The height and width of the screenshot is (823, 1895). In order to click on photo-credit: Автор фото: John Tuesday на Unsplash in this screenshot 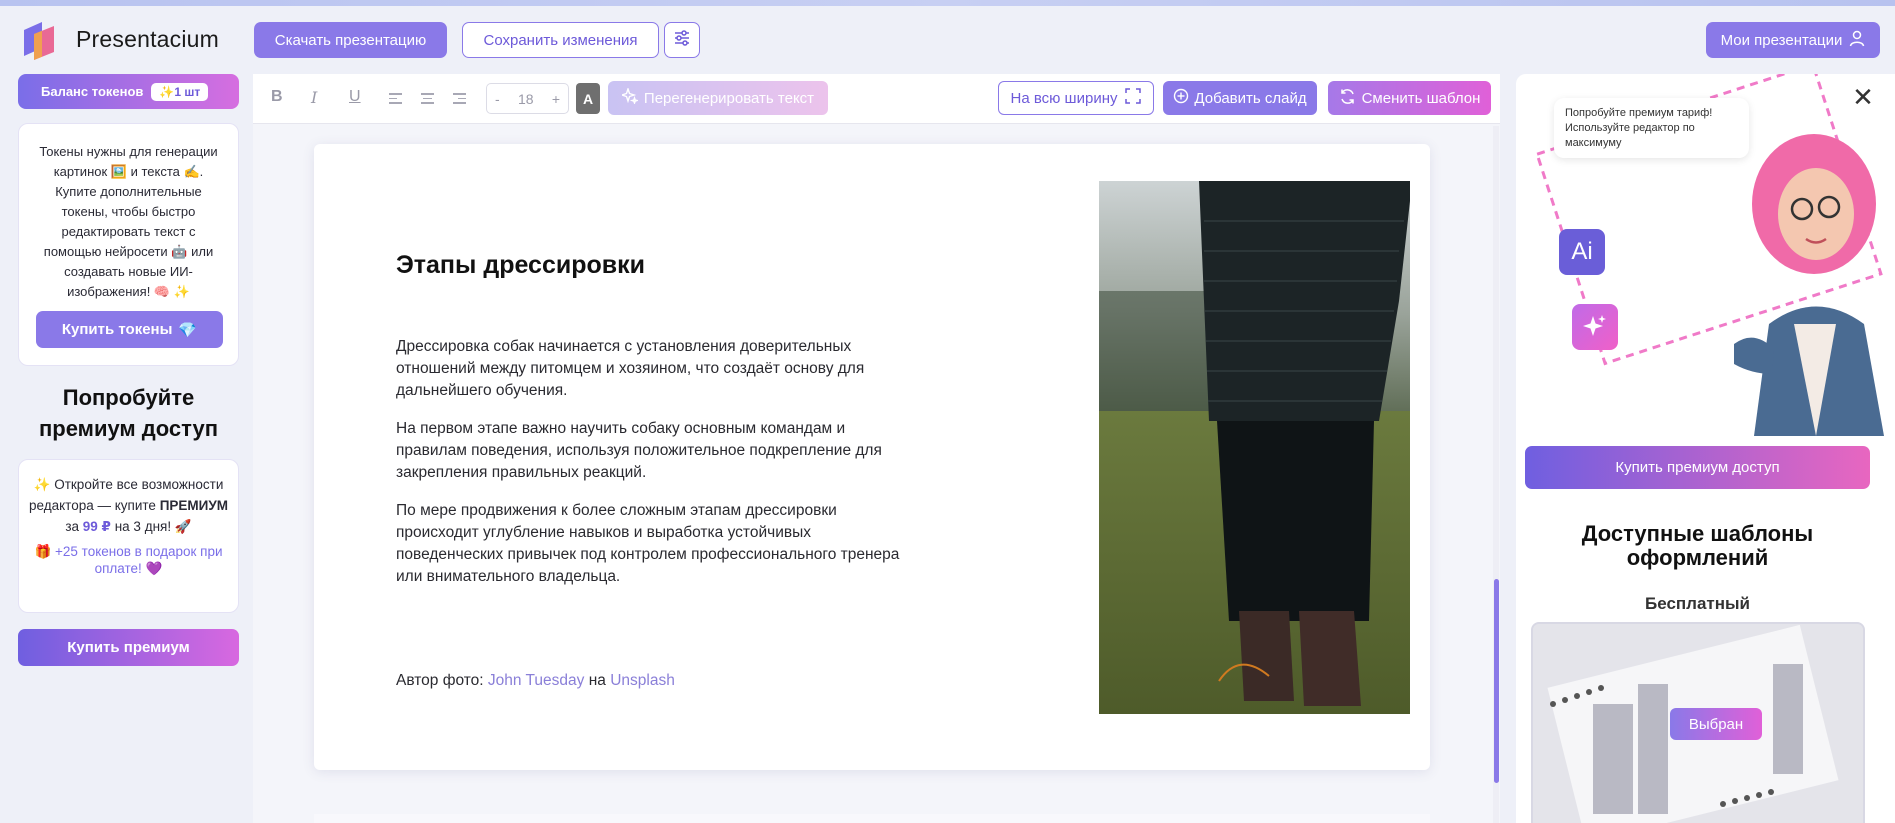, I will do `click(535, 680)`.